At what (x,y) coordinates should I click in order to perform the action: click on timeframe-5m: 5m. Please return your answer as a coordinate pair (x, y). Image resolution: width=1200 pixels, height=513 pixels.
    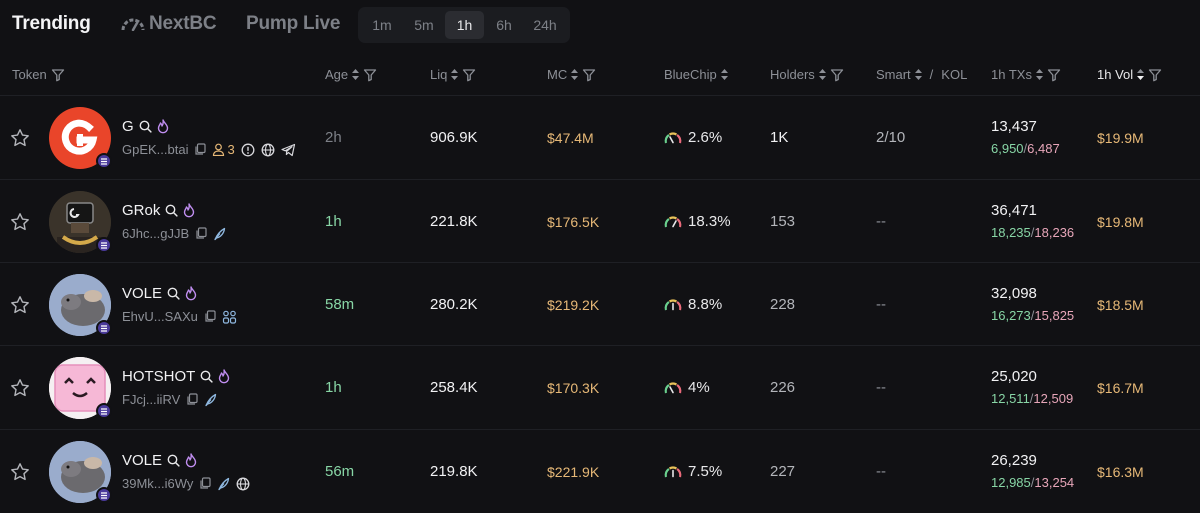
    Looking at the image, I should click on (424, 25).